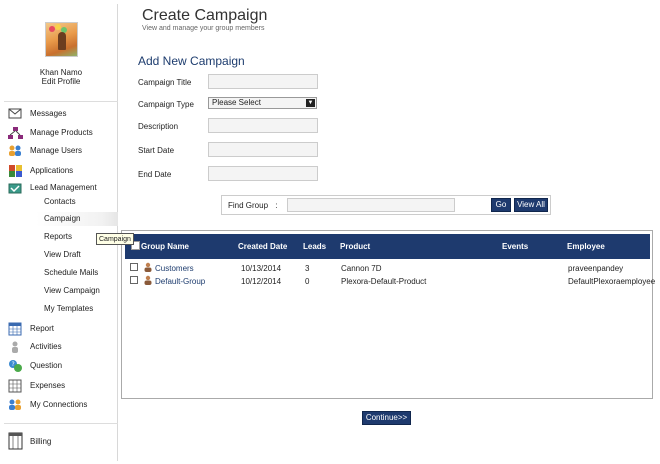  What do you see at coordinates (310, 103) in the screenshot?
I see `chevron-down-icon: ▼` at bounding box center [310, 103].